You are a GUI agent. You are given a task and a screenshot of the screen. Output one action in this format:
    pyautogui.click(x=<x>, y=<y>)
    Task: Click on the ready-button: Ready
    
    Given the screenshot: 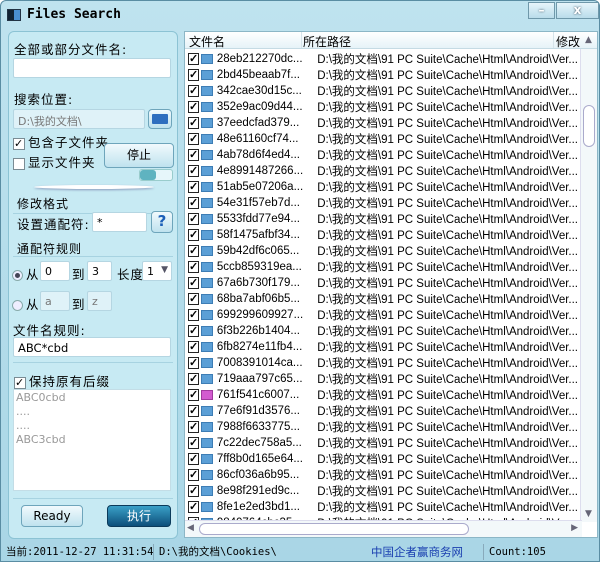 What is the action you would take?
    pyautogui.click(x=52, y=516)
    